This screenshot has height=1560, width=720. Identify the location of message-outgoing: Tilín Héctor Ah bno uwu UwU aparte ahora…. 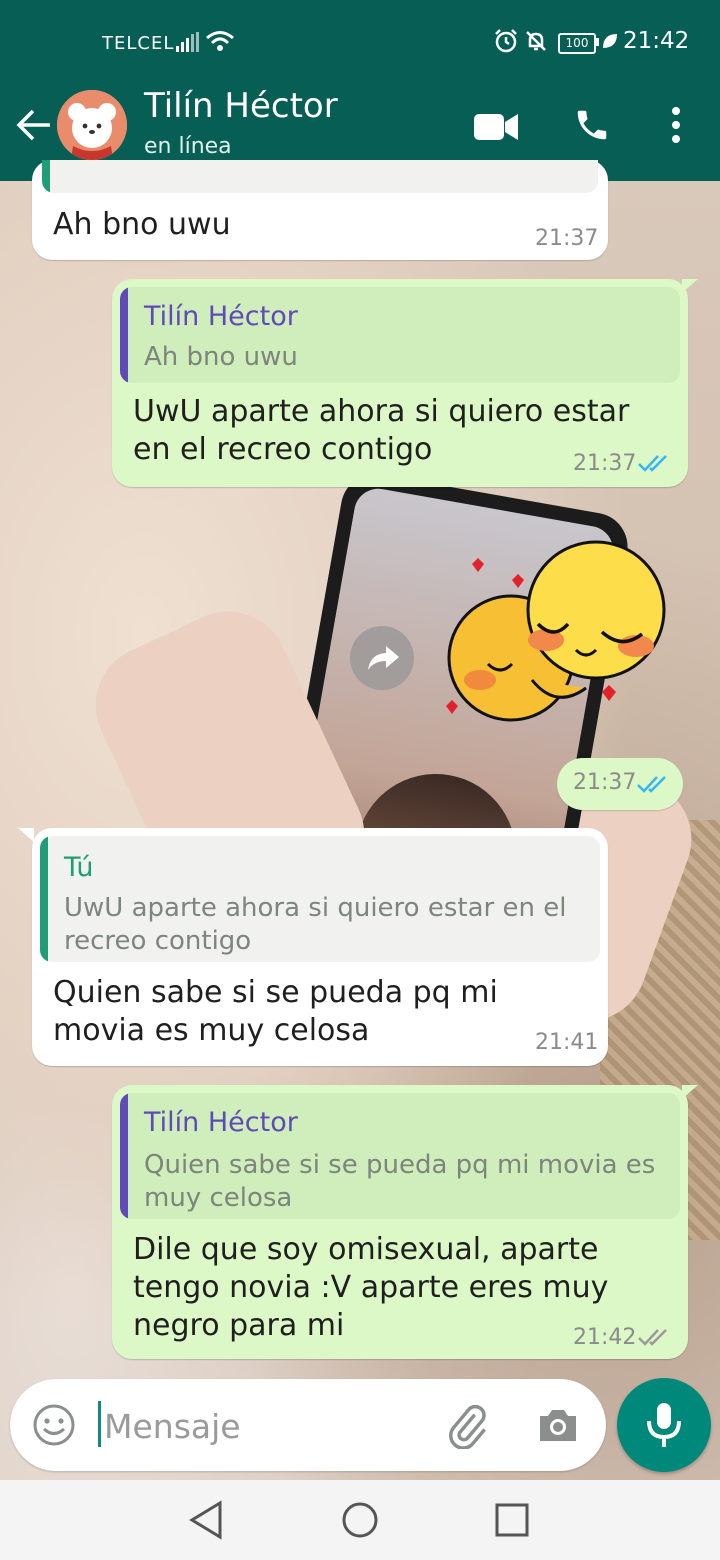
(405, 383).